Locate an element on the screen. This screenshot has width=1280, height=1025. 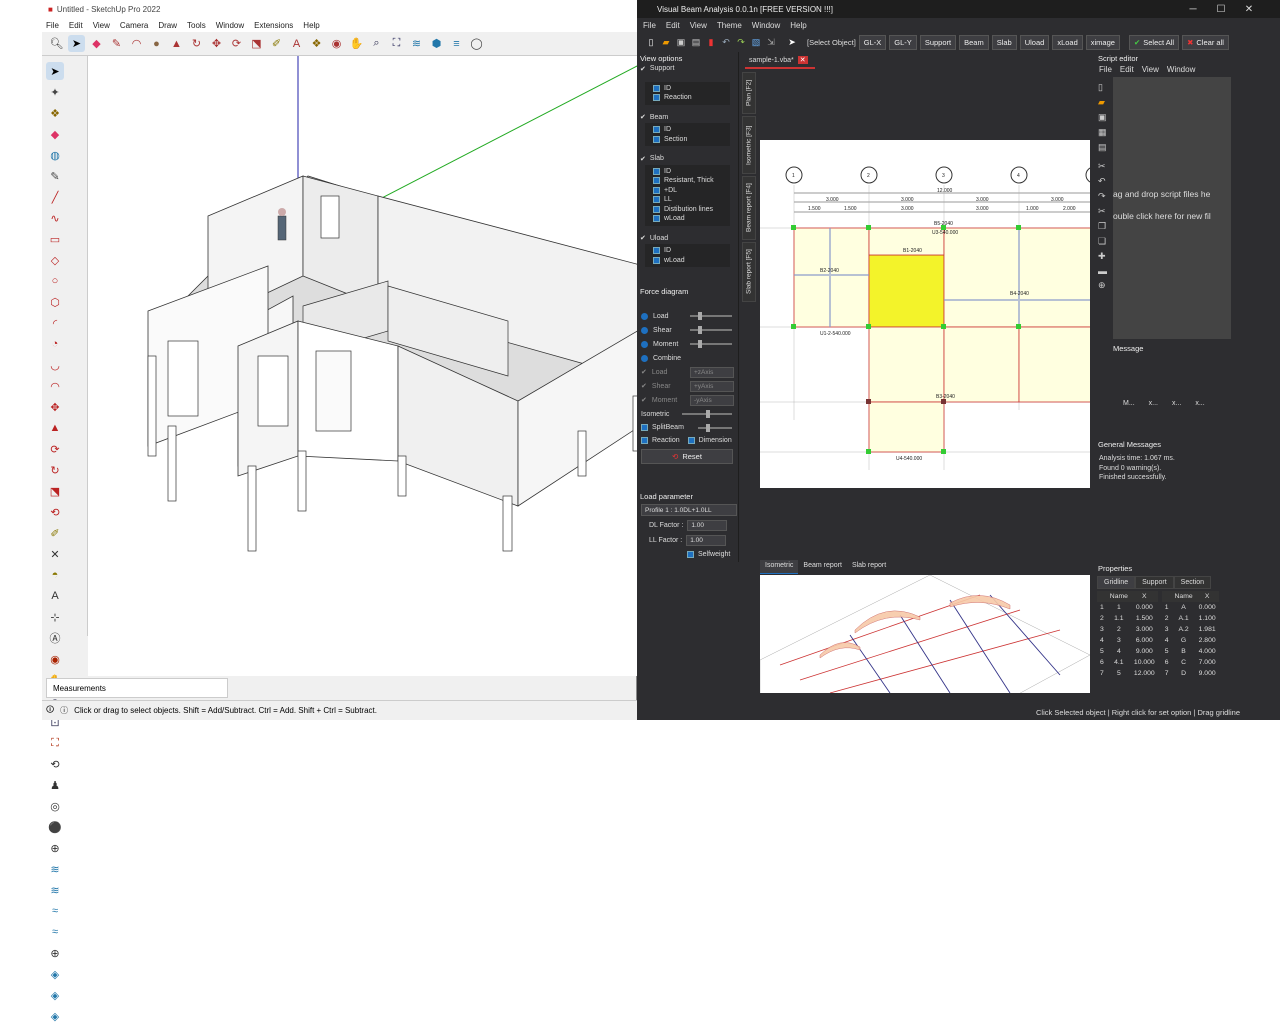
table-row: 5 B 4.000 is located at coordinates (1190, 651).